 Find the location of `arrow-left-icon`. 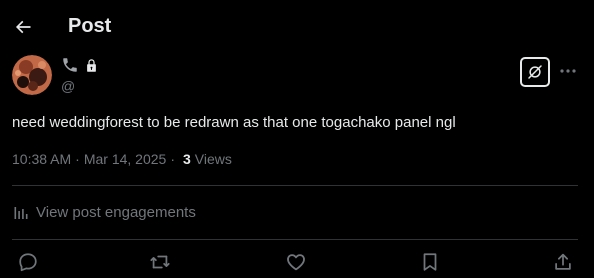

arrow-left-icon is located at coordinates (23, 27).